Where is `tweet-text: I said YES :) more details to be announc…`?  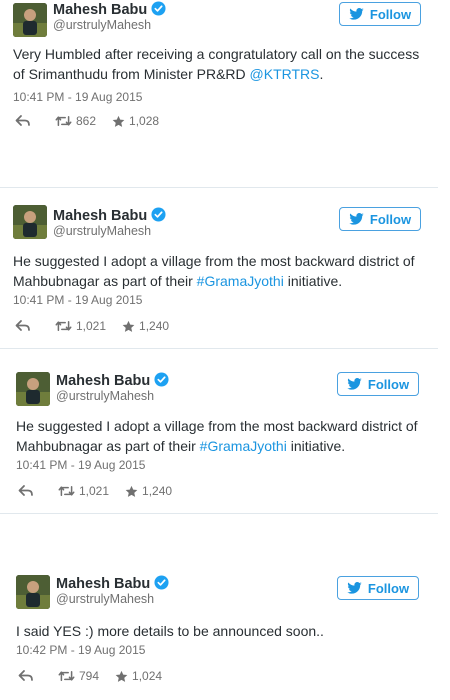
tweet-text: I said YES :) more details to be announc… is located at coordinates (221, 631).